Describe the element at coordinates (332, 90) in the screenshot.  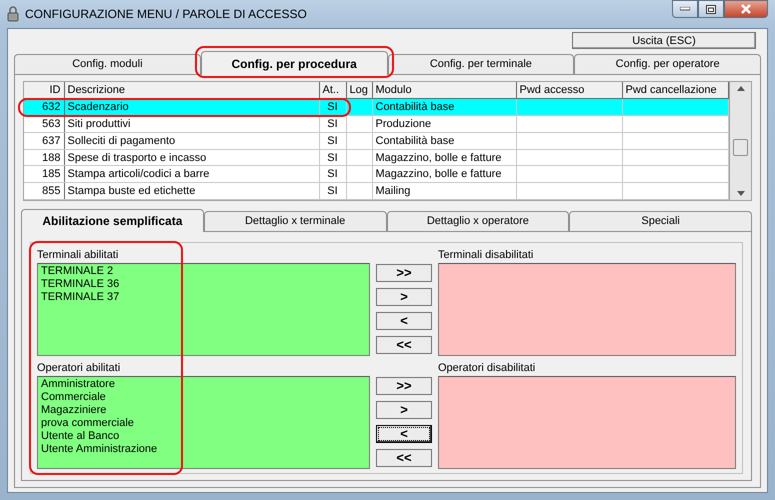
I see `column-header: At..` at that location.